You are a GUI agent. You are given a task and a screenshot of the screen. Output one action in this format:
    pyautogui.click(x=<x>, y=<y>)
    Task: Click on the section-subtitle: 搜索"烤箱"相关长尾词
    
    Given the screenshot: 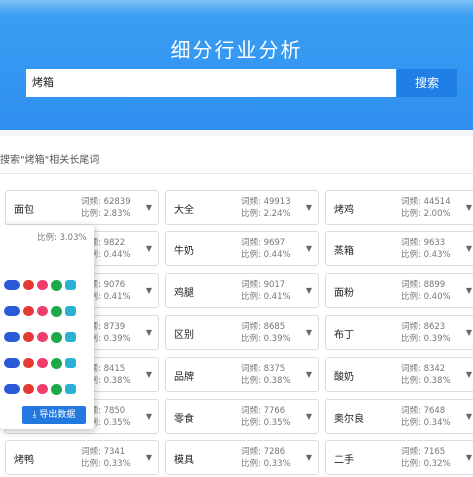 What is the action you would take?
    pyautogui.click(x=50, y=160)
    